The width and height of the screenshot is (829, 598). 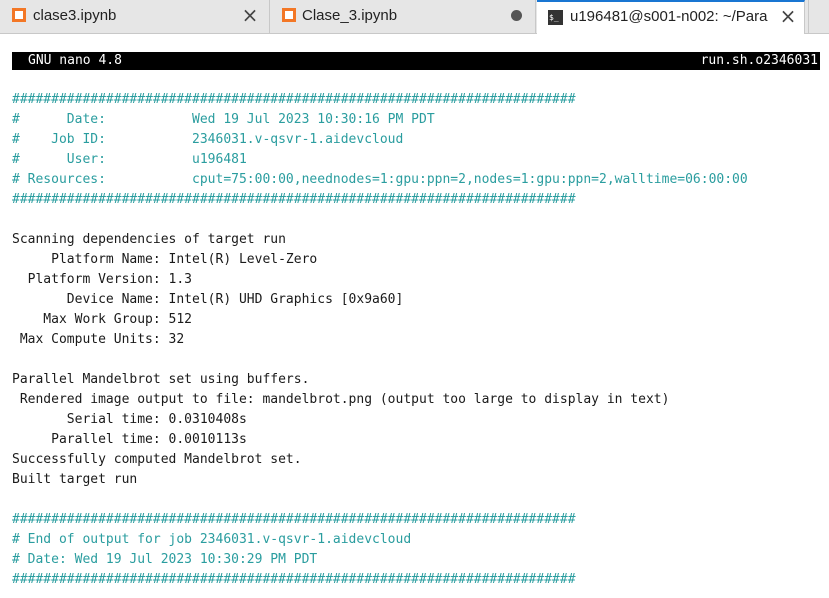 What do you see at coordinates (759, 60) in the screenshot?
I see `nano-filename: run.sh.o2346031` at bounding box center [759, 60].